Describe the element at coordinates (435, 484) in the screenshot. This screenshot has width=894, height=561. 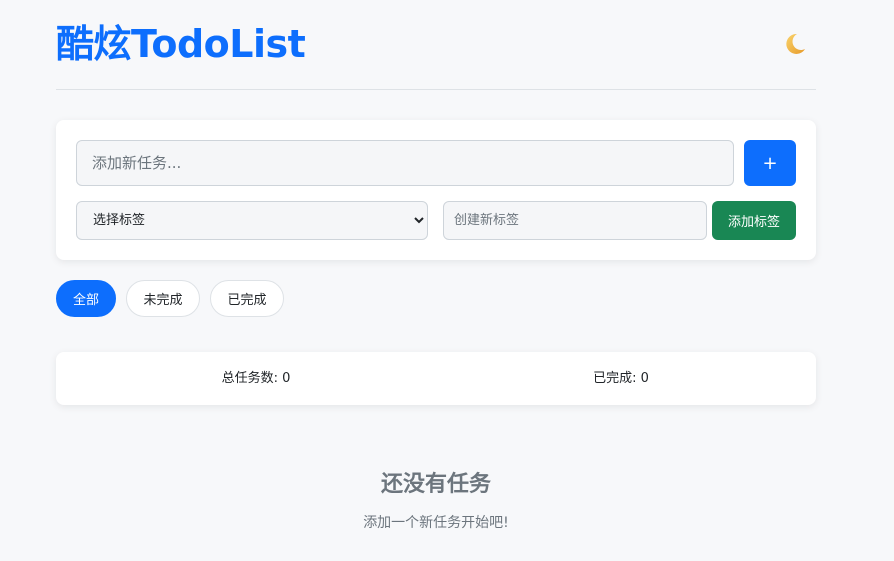
I see `empty-state-title: 还没有任务` at that location.